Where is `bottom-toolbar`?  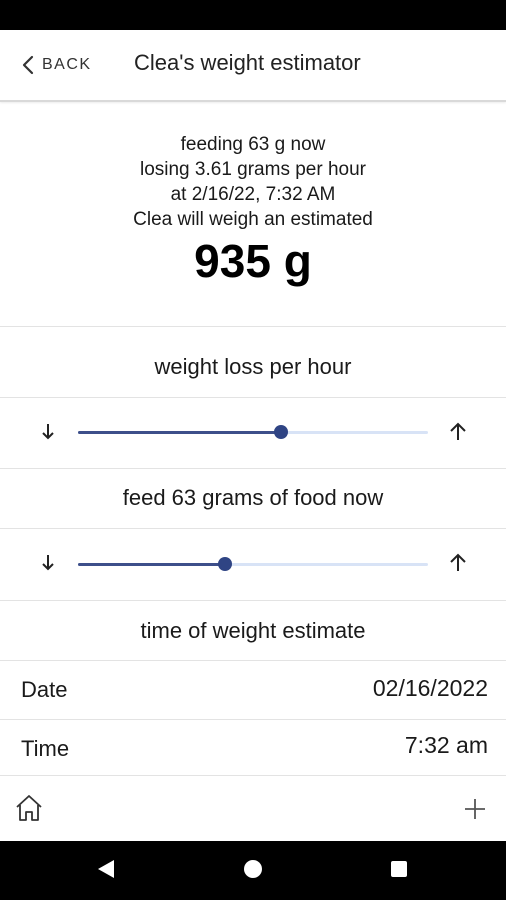
bottom-toolbar is located at coordinates (253, 808).